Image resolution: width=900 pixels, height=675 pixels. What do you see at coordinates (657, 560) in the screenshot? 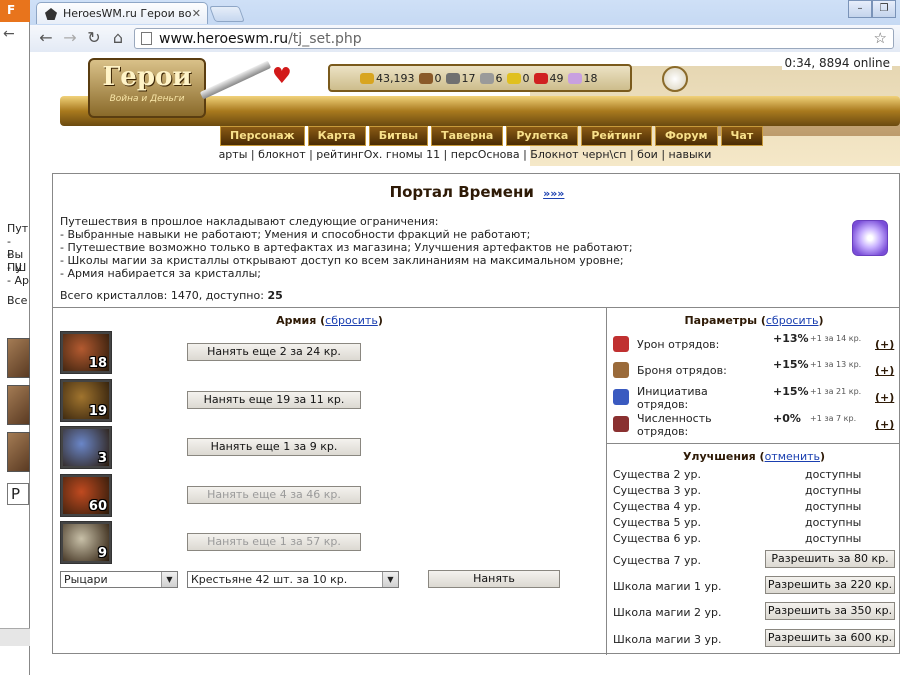
I see `upgrade-label: Существа 7 ур.` at bounding box center [657, 560].